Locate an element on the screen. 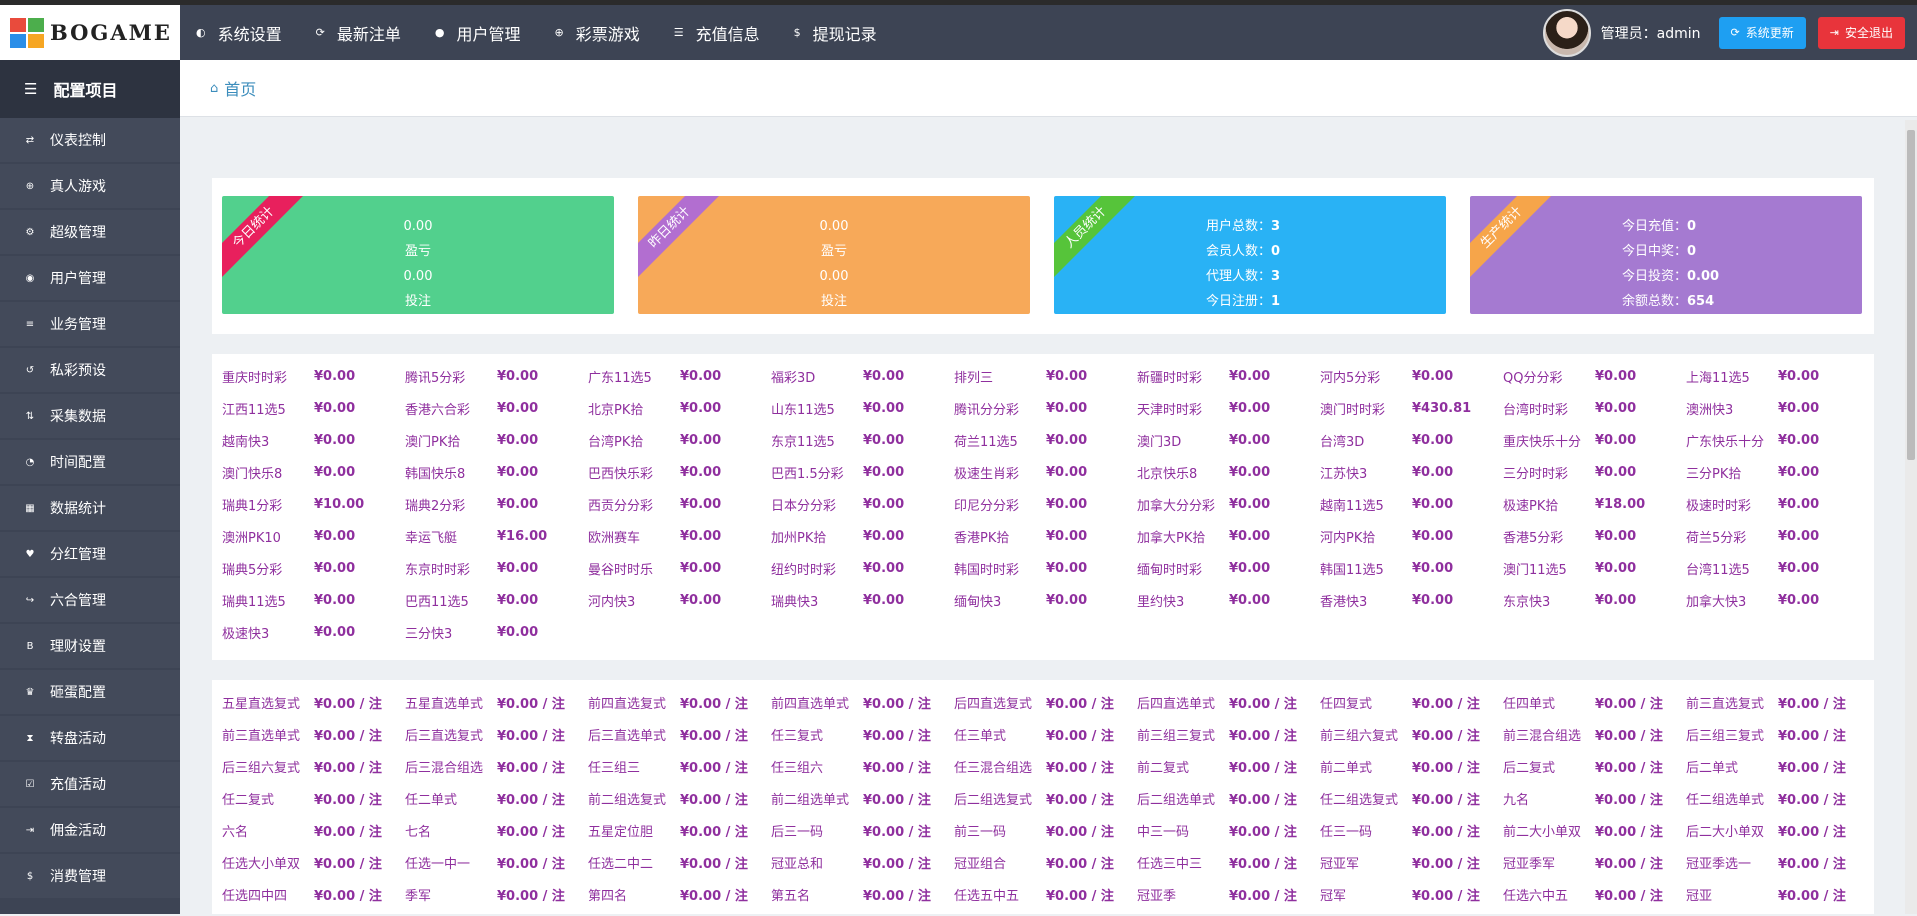  sidebar-header: ☰ 配置项目 is located at coordinates (90, 89).